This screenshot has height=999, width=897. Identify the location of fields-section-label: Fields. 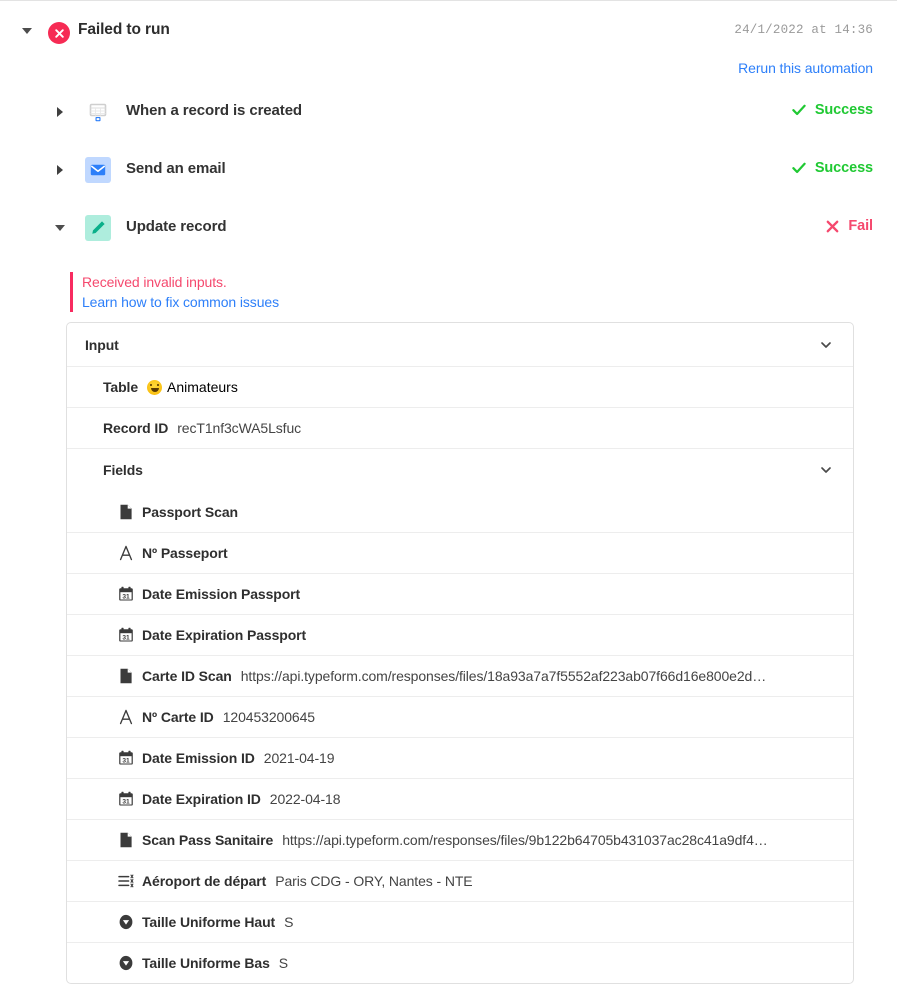
(123, 470).